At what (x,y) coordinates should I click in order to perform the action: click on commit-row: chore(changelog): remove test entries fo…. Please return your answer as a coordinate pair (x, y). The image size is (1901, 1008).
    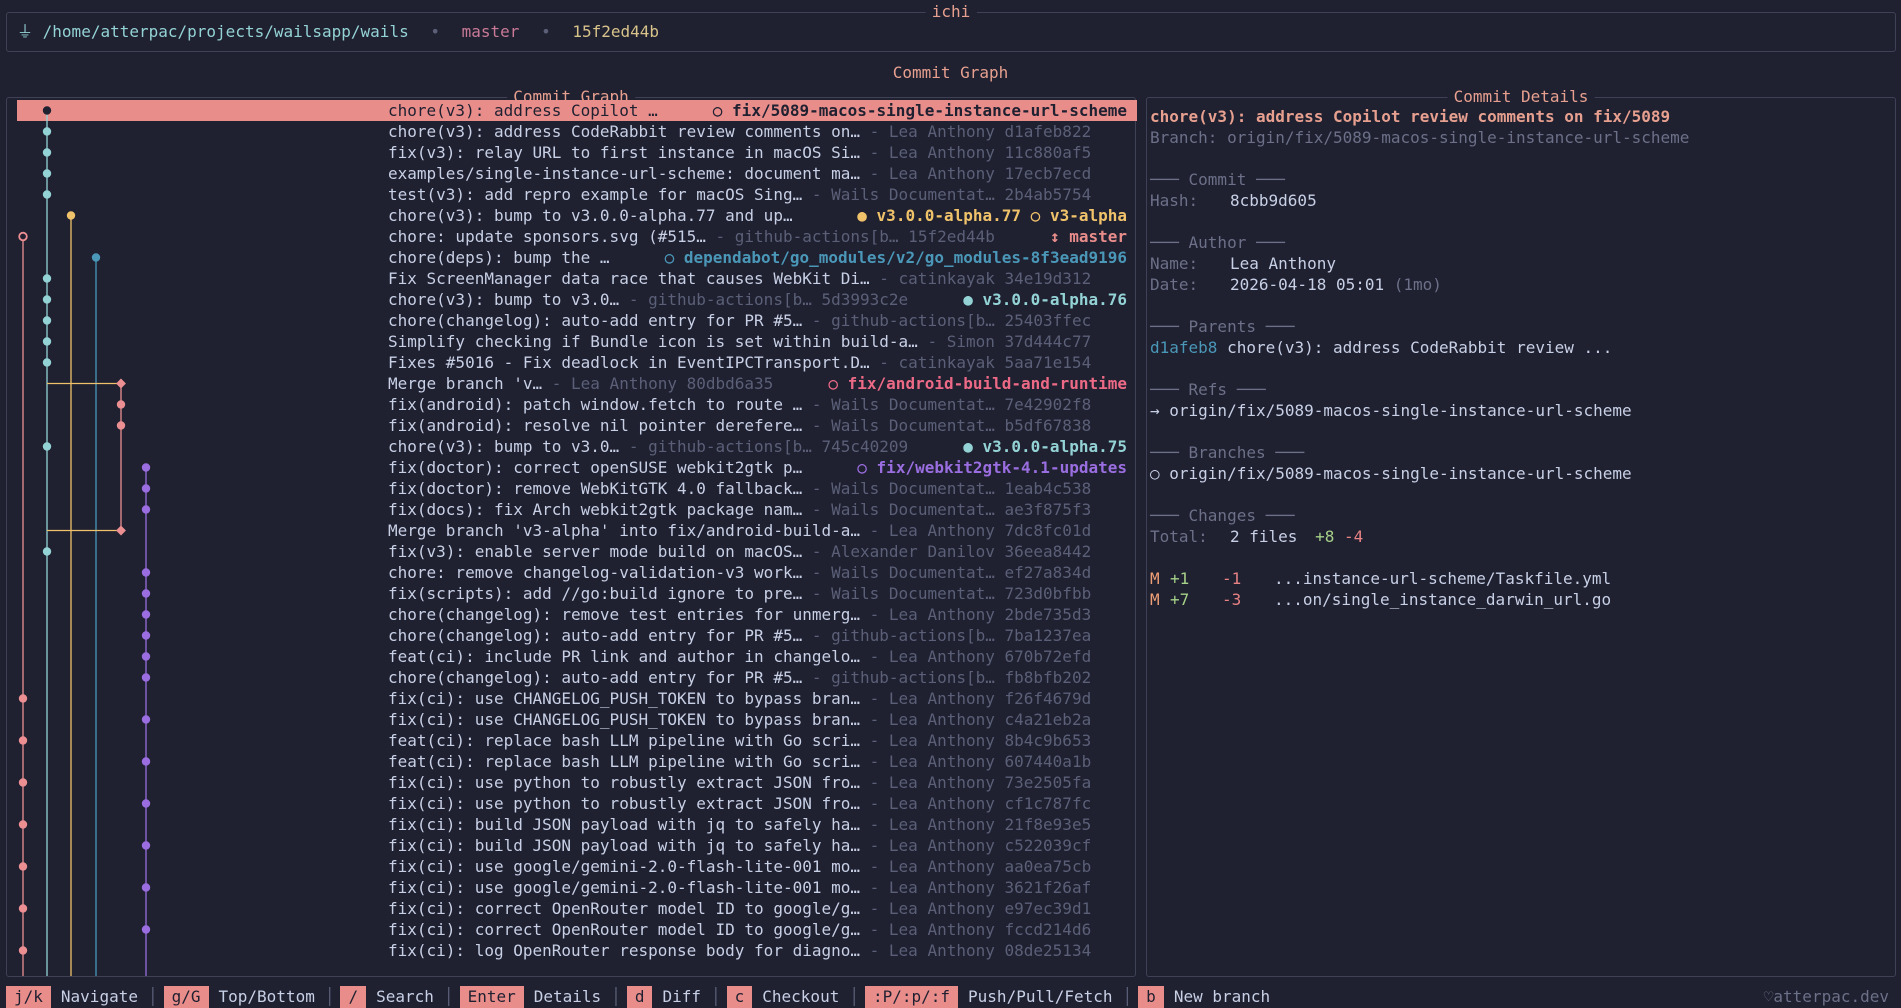
    Looking at the image, I should click on (577, 614).